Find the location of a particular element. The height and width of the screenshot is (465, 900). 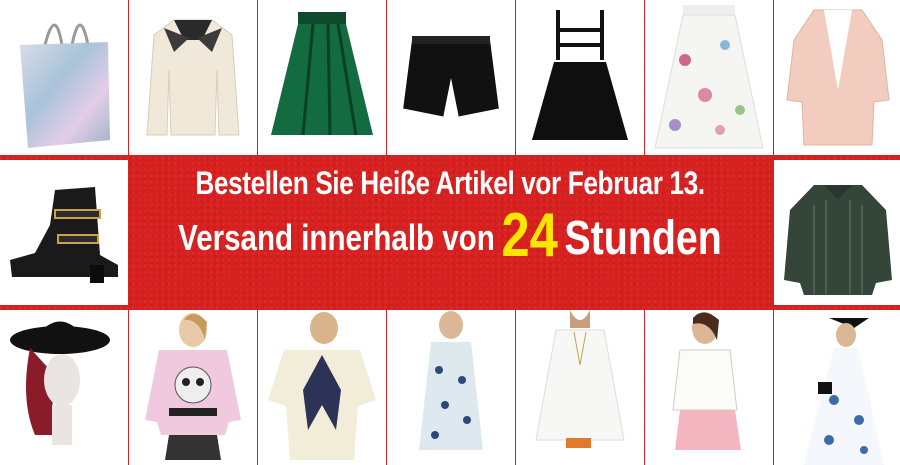

product-green-satin-skirt is located at coordinates (322, 77).